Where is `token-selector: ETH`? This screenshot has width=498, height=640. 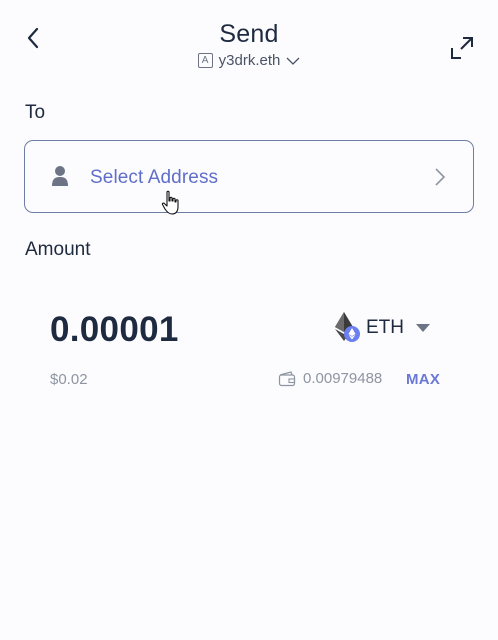
token-selector: ETH is located at coordinates (382, 328).